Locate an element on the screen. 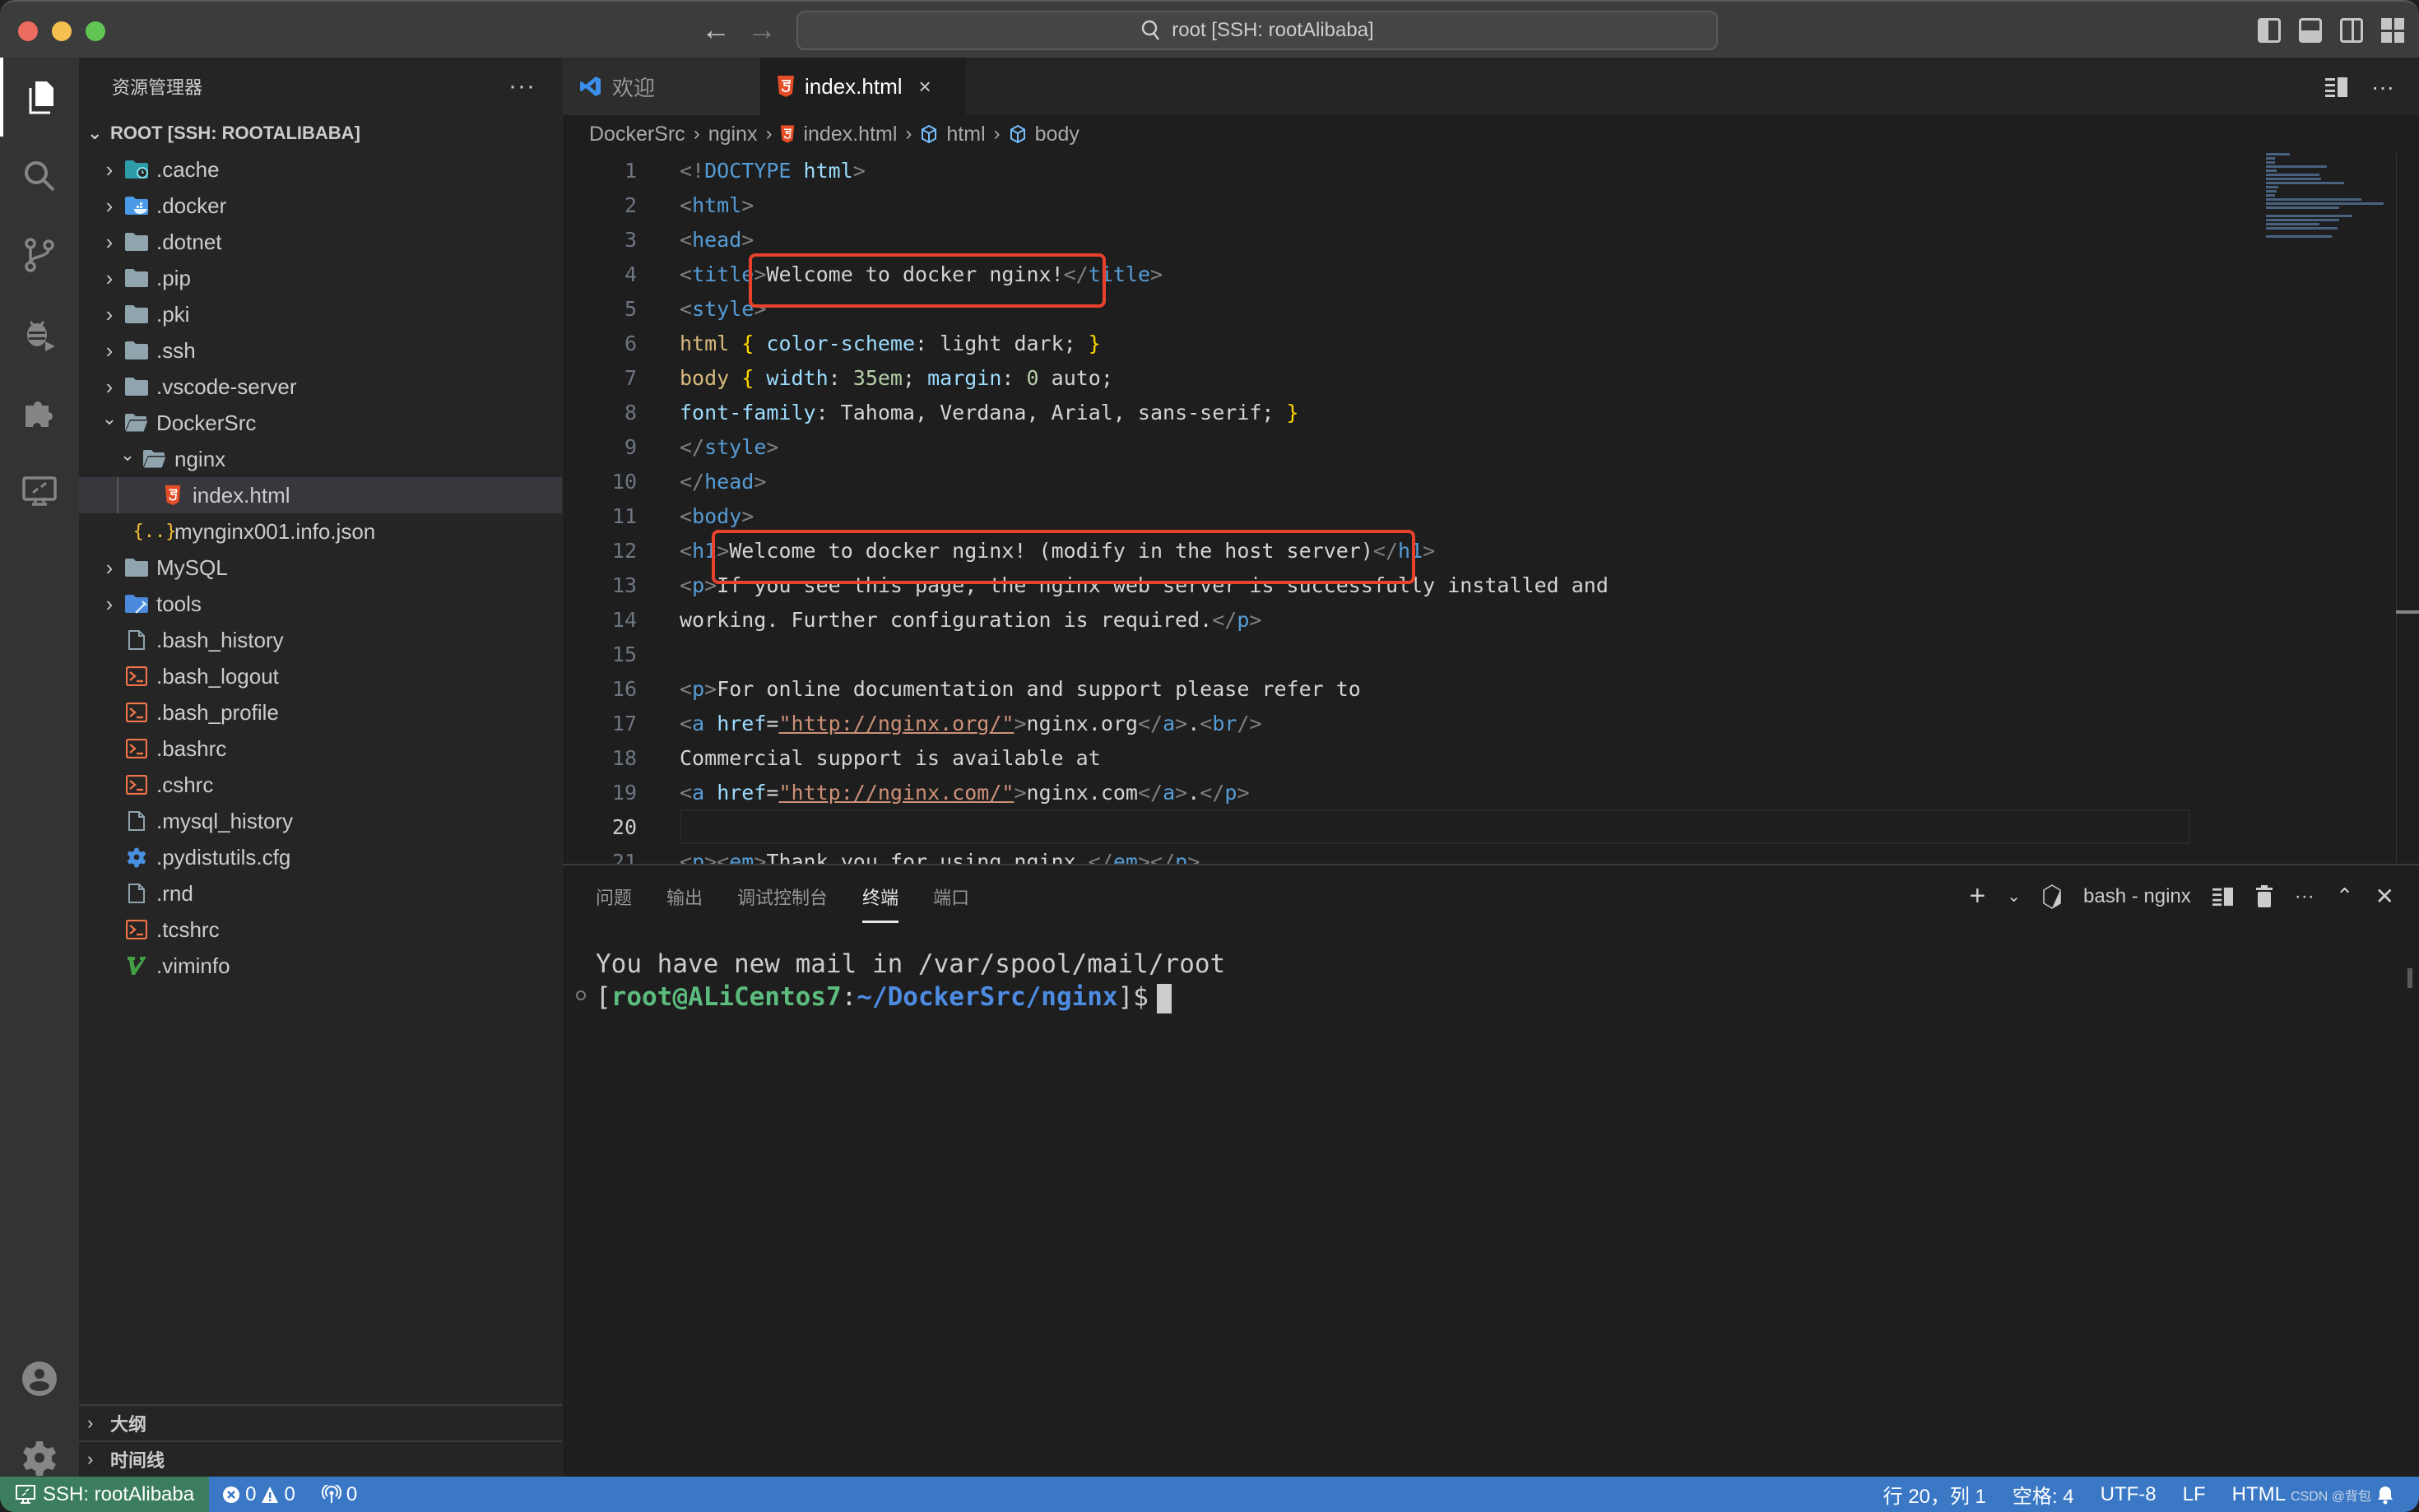 Image resolution: width=2419 pixels, height=1512 pixels. tree-item-label: .bash_history is located at coordinates (220, 639).